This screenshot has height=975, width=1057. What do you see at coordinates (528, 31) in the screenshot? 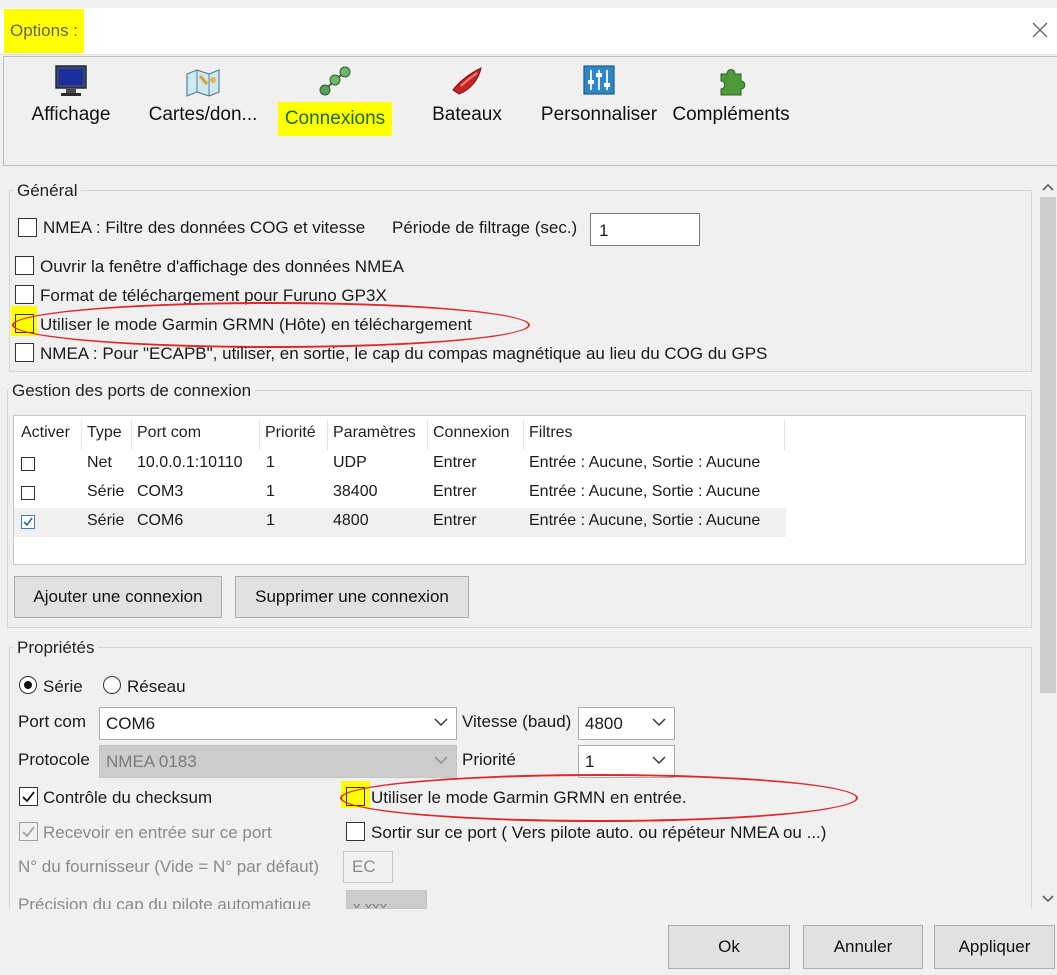
I see `title-bar` at bounding box center [528, 31].